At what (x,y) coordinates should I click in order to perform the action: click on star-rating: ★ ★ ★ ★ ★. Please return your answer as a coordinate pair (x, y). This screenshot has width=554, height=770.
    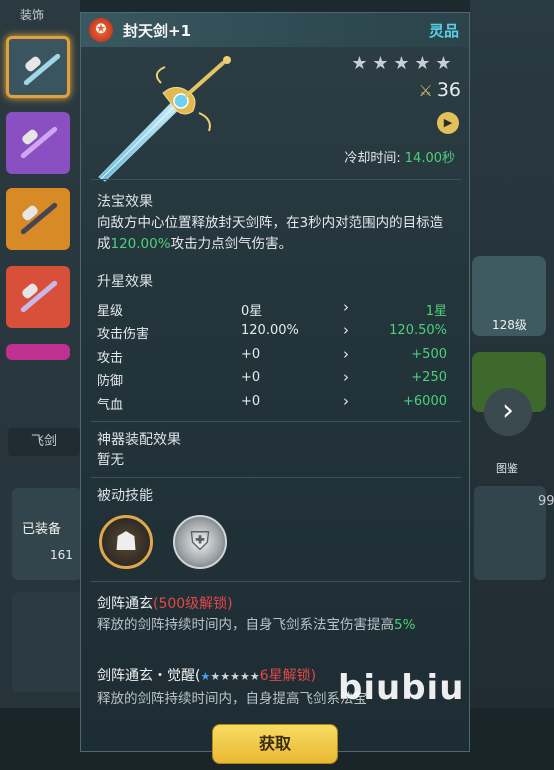
    Looking at the image, I should click on (401, 63).